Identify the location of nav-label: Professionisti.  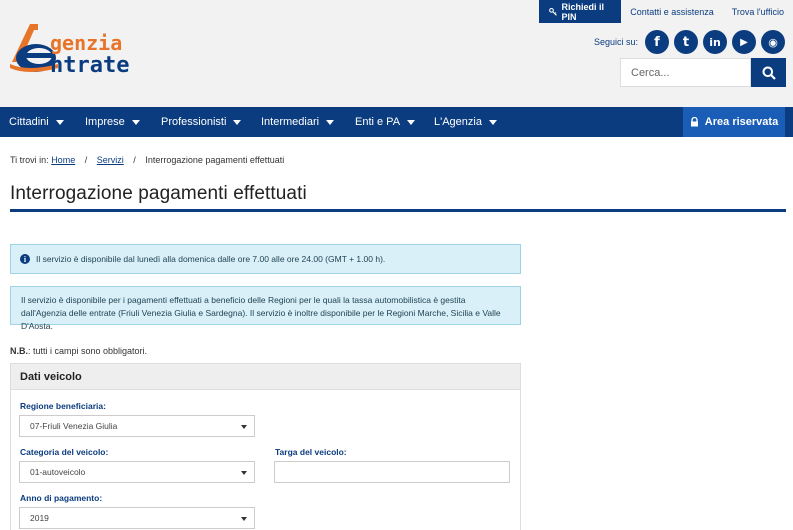
(194, 122).